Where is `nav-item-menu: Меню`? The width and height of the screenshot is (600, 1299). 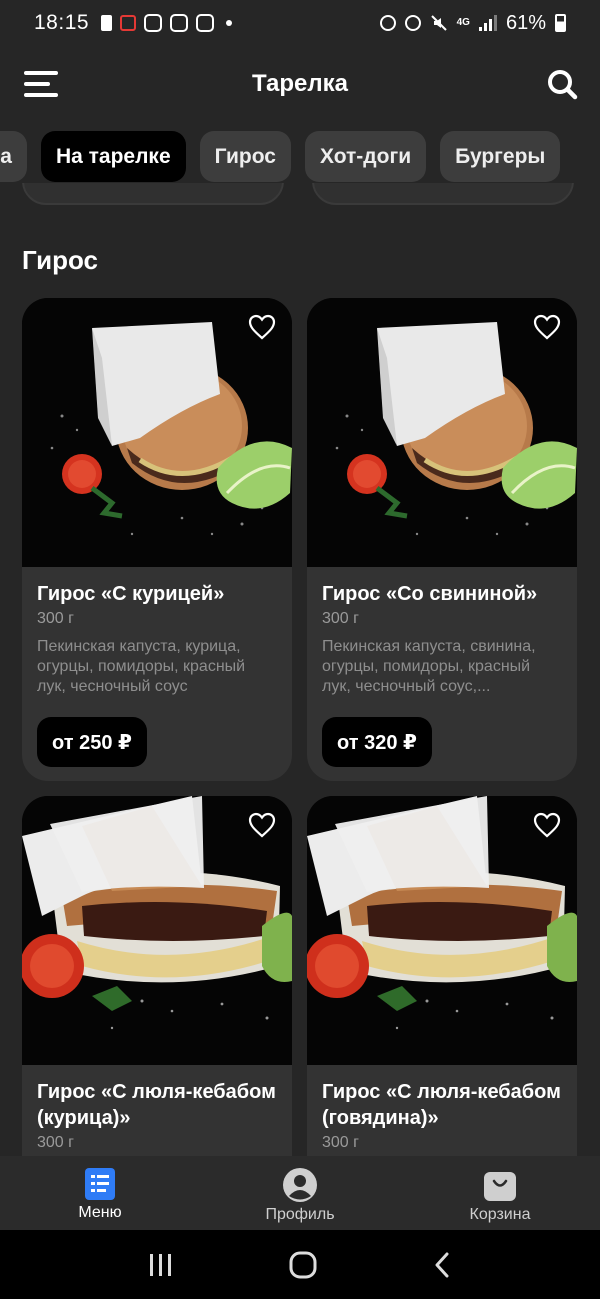
nav-item-menu: Меню is located at coordinates (100, 1193).